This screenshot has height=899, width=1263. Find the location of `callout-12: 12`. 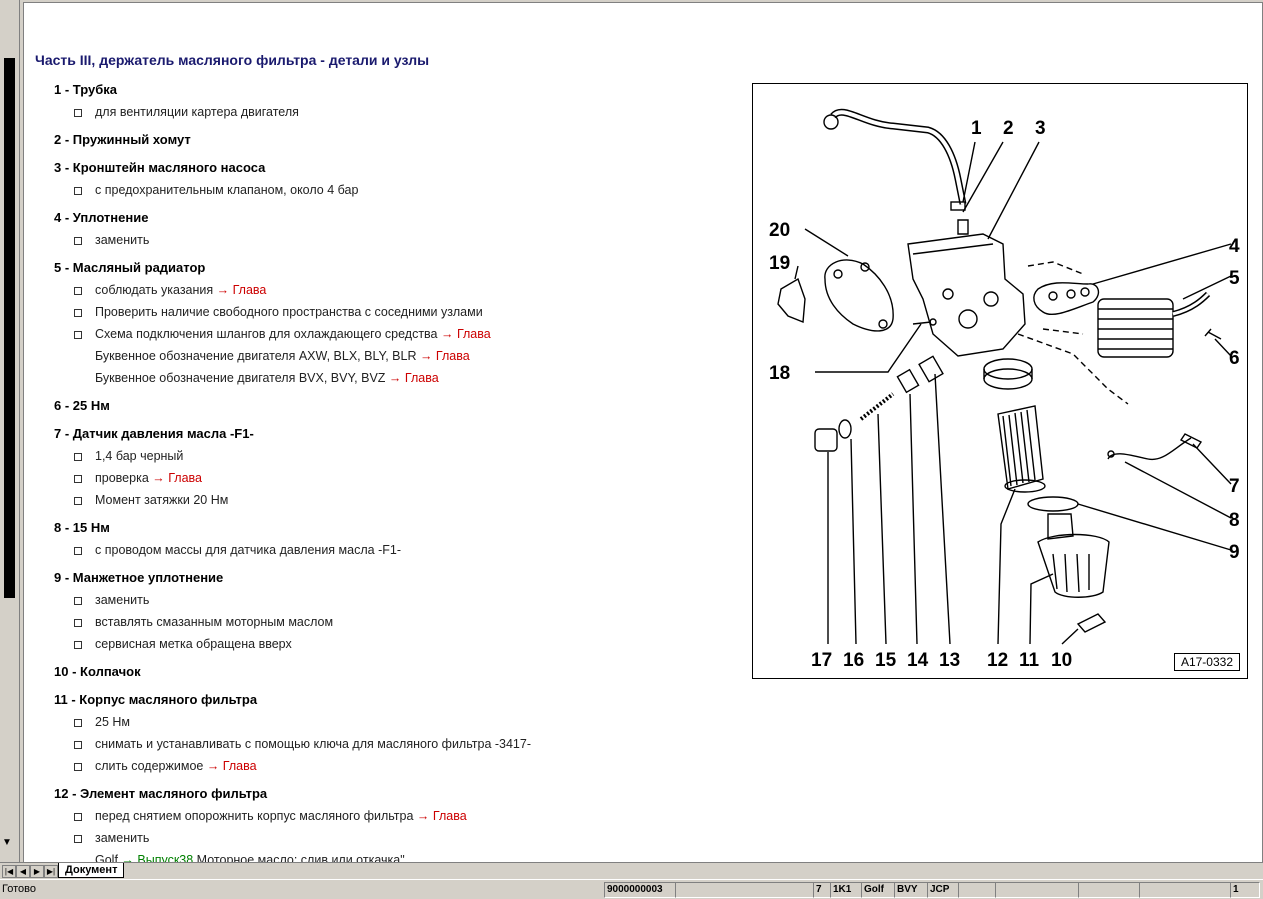

callout-12: 12 is located at coordinates (997, 660).